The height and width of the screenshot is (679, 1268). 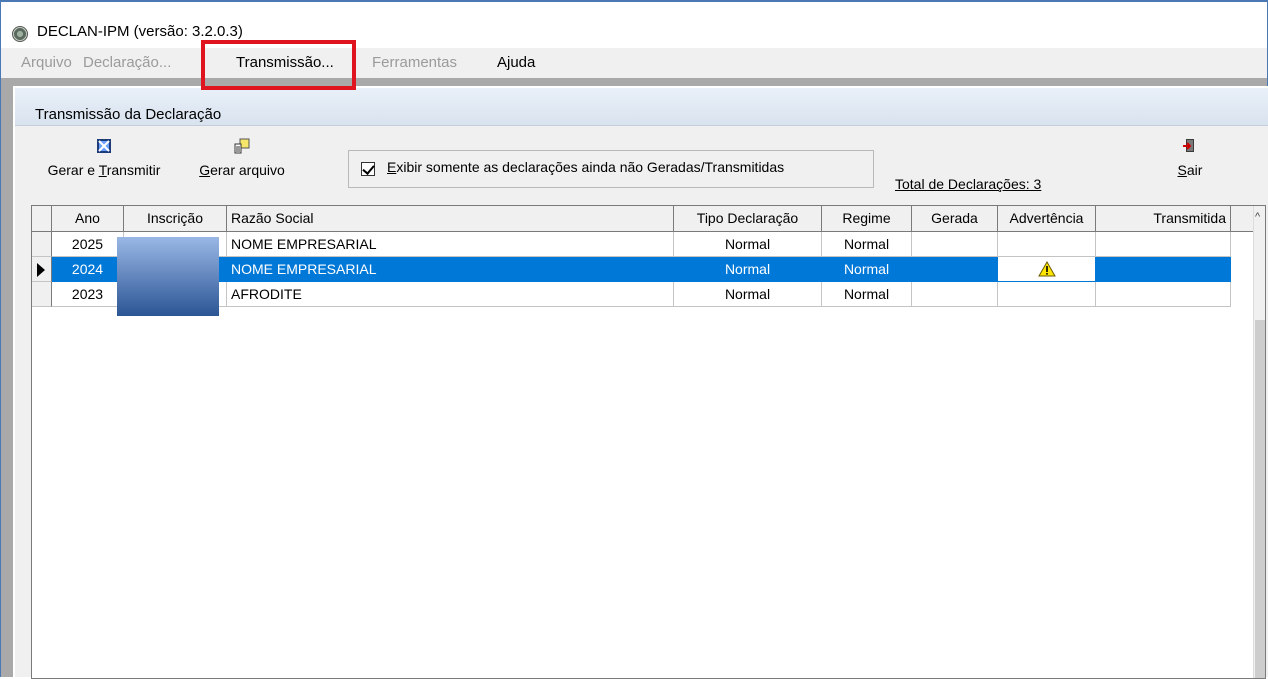 I want to click on sair-button: Sair, so click(x=1190, y=158).